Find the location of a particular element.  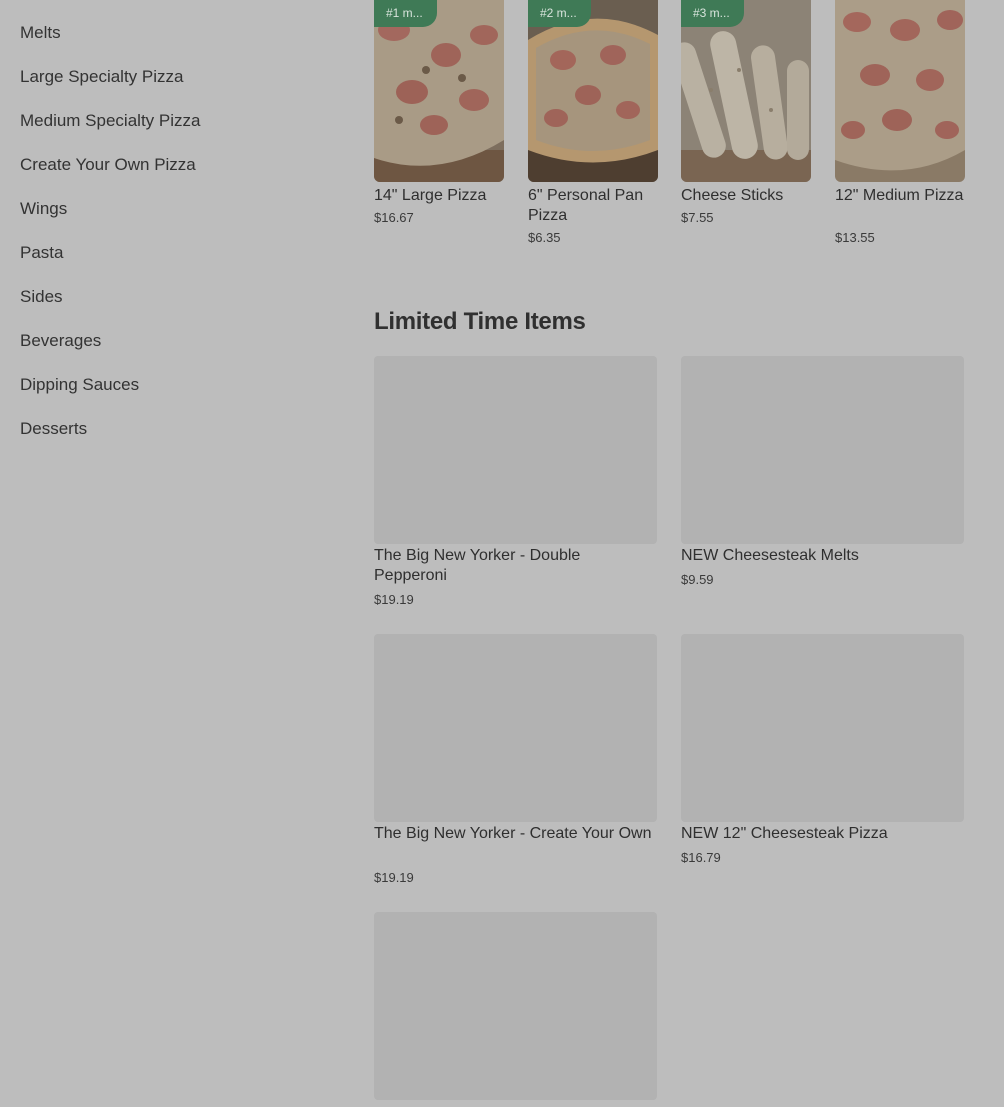

item-name: NEW 12" Cheesesteak Pizza is located at coordinates (784, 833).